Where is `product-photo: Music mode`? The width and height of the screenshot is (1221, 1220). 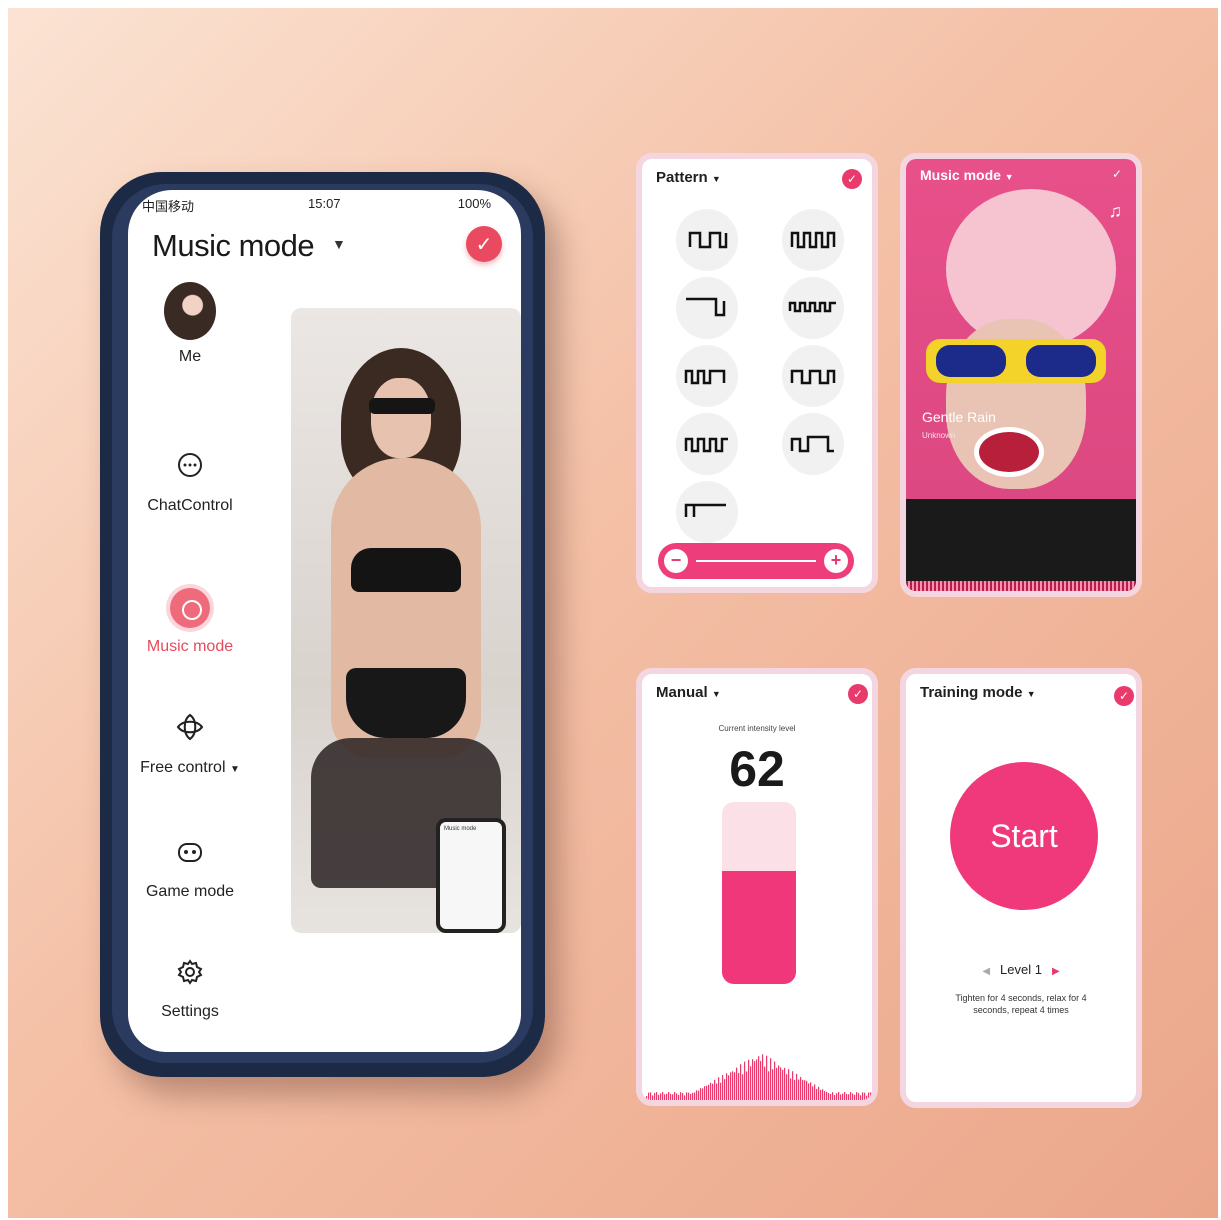 product-photo: Music mode is located at coordinates (406, 620).